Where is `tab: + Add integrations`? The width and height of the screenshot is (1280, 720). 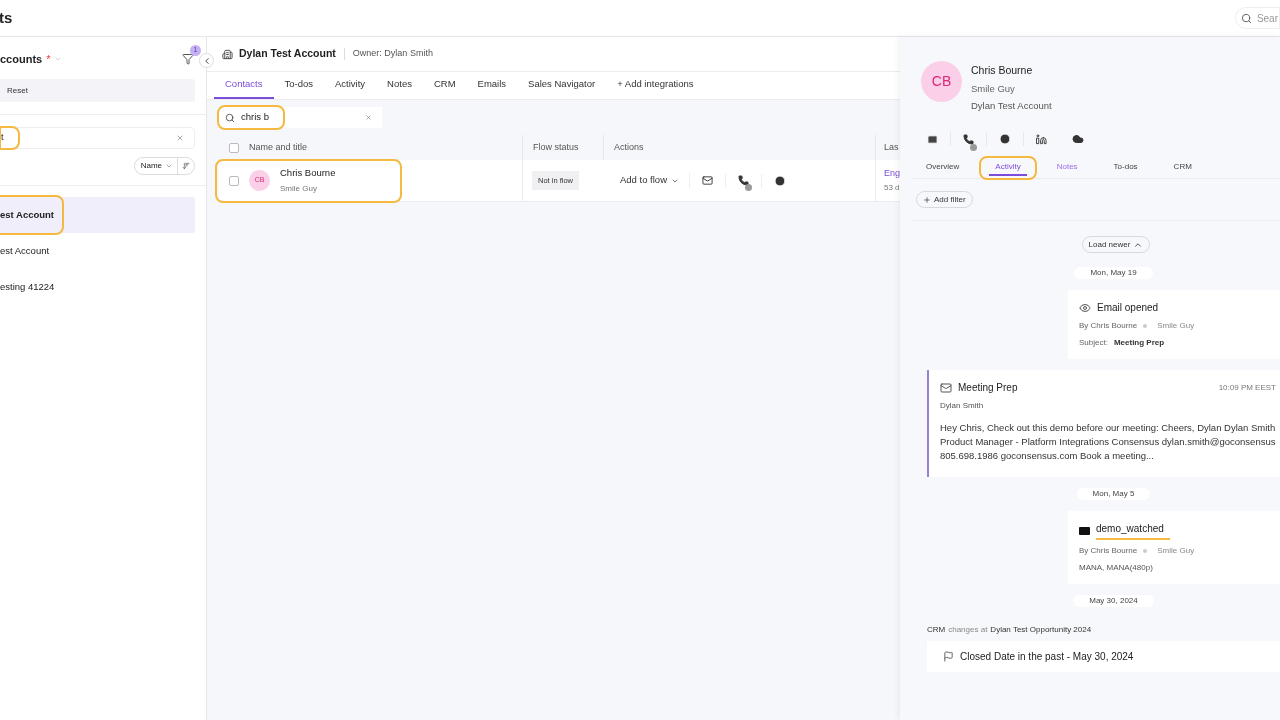
tab: + Add integrations is located at coordinates (655, 85).